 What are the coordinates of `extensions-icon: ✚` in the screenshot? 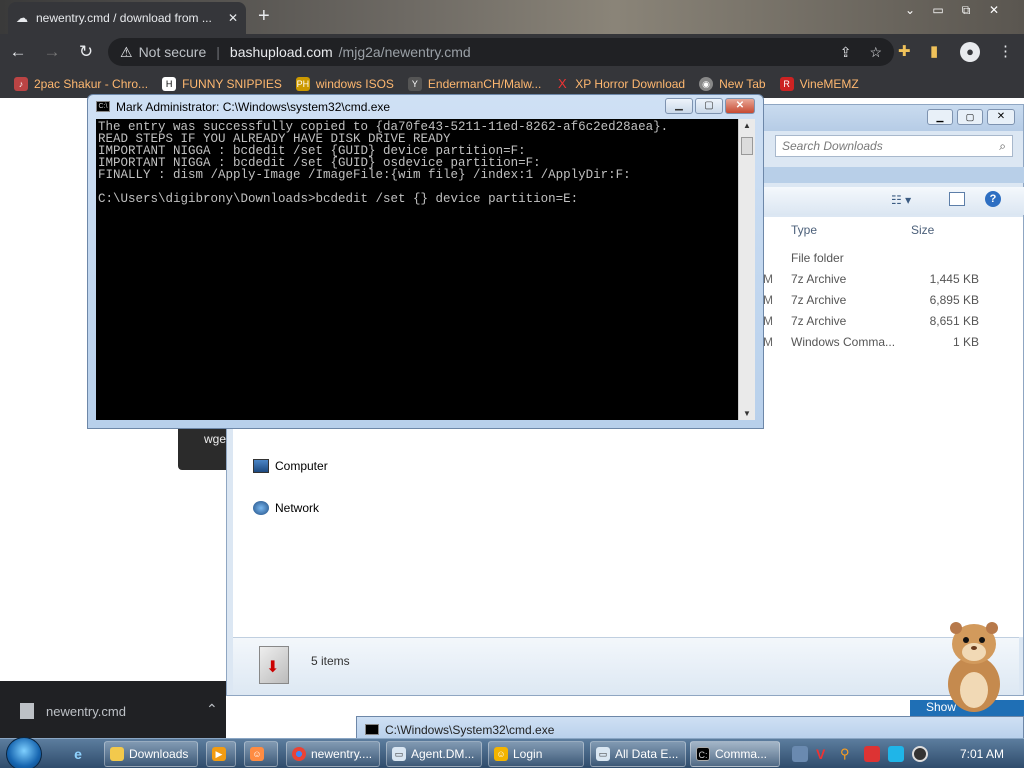 It's located at (904, 51).